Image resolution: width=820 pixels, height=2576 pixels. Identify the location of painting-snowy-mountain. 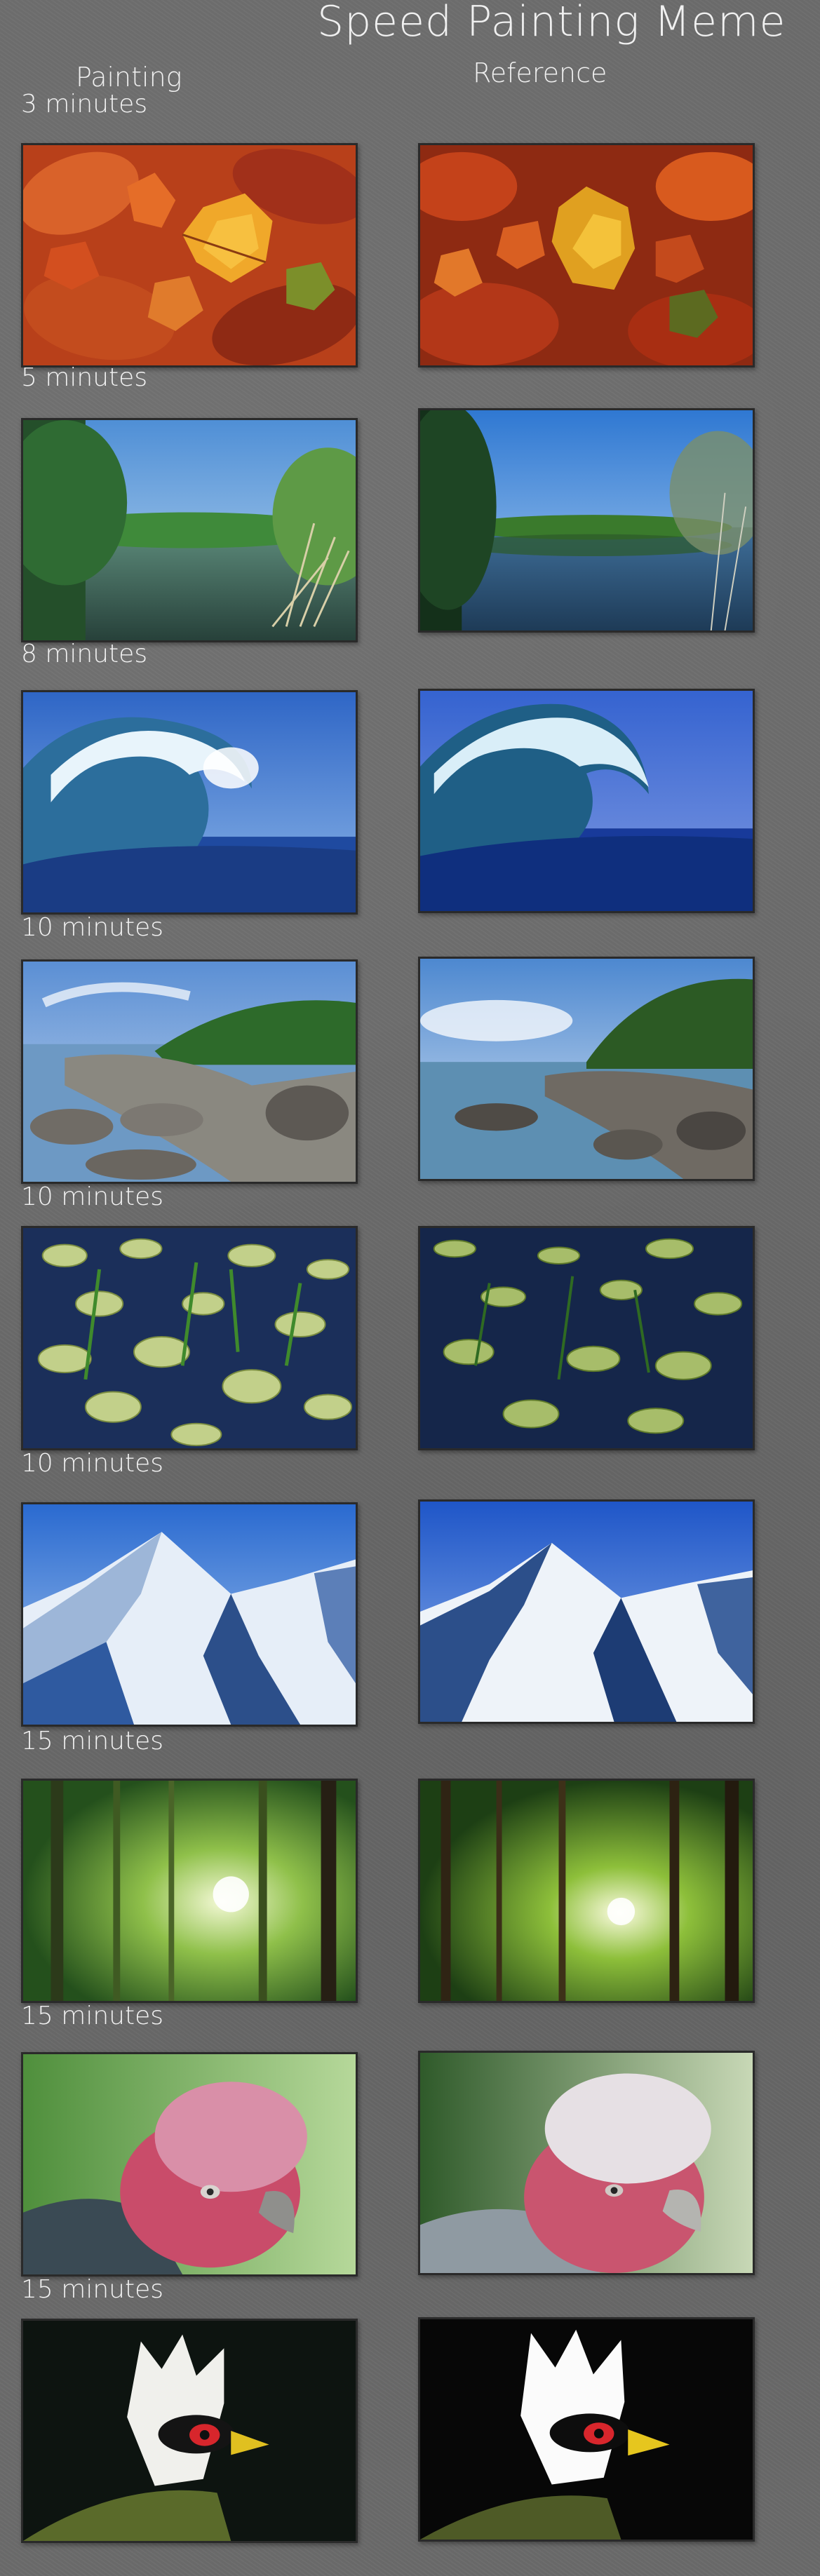
(189, 1614).